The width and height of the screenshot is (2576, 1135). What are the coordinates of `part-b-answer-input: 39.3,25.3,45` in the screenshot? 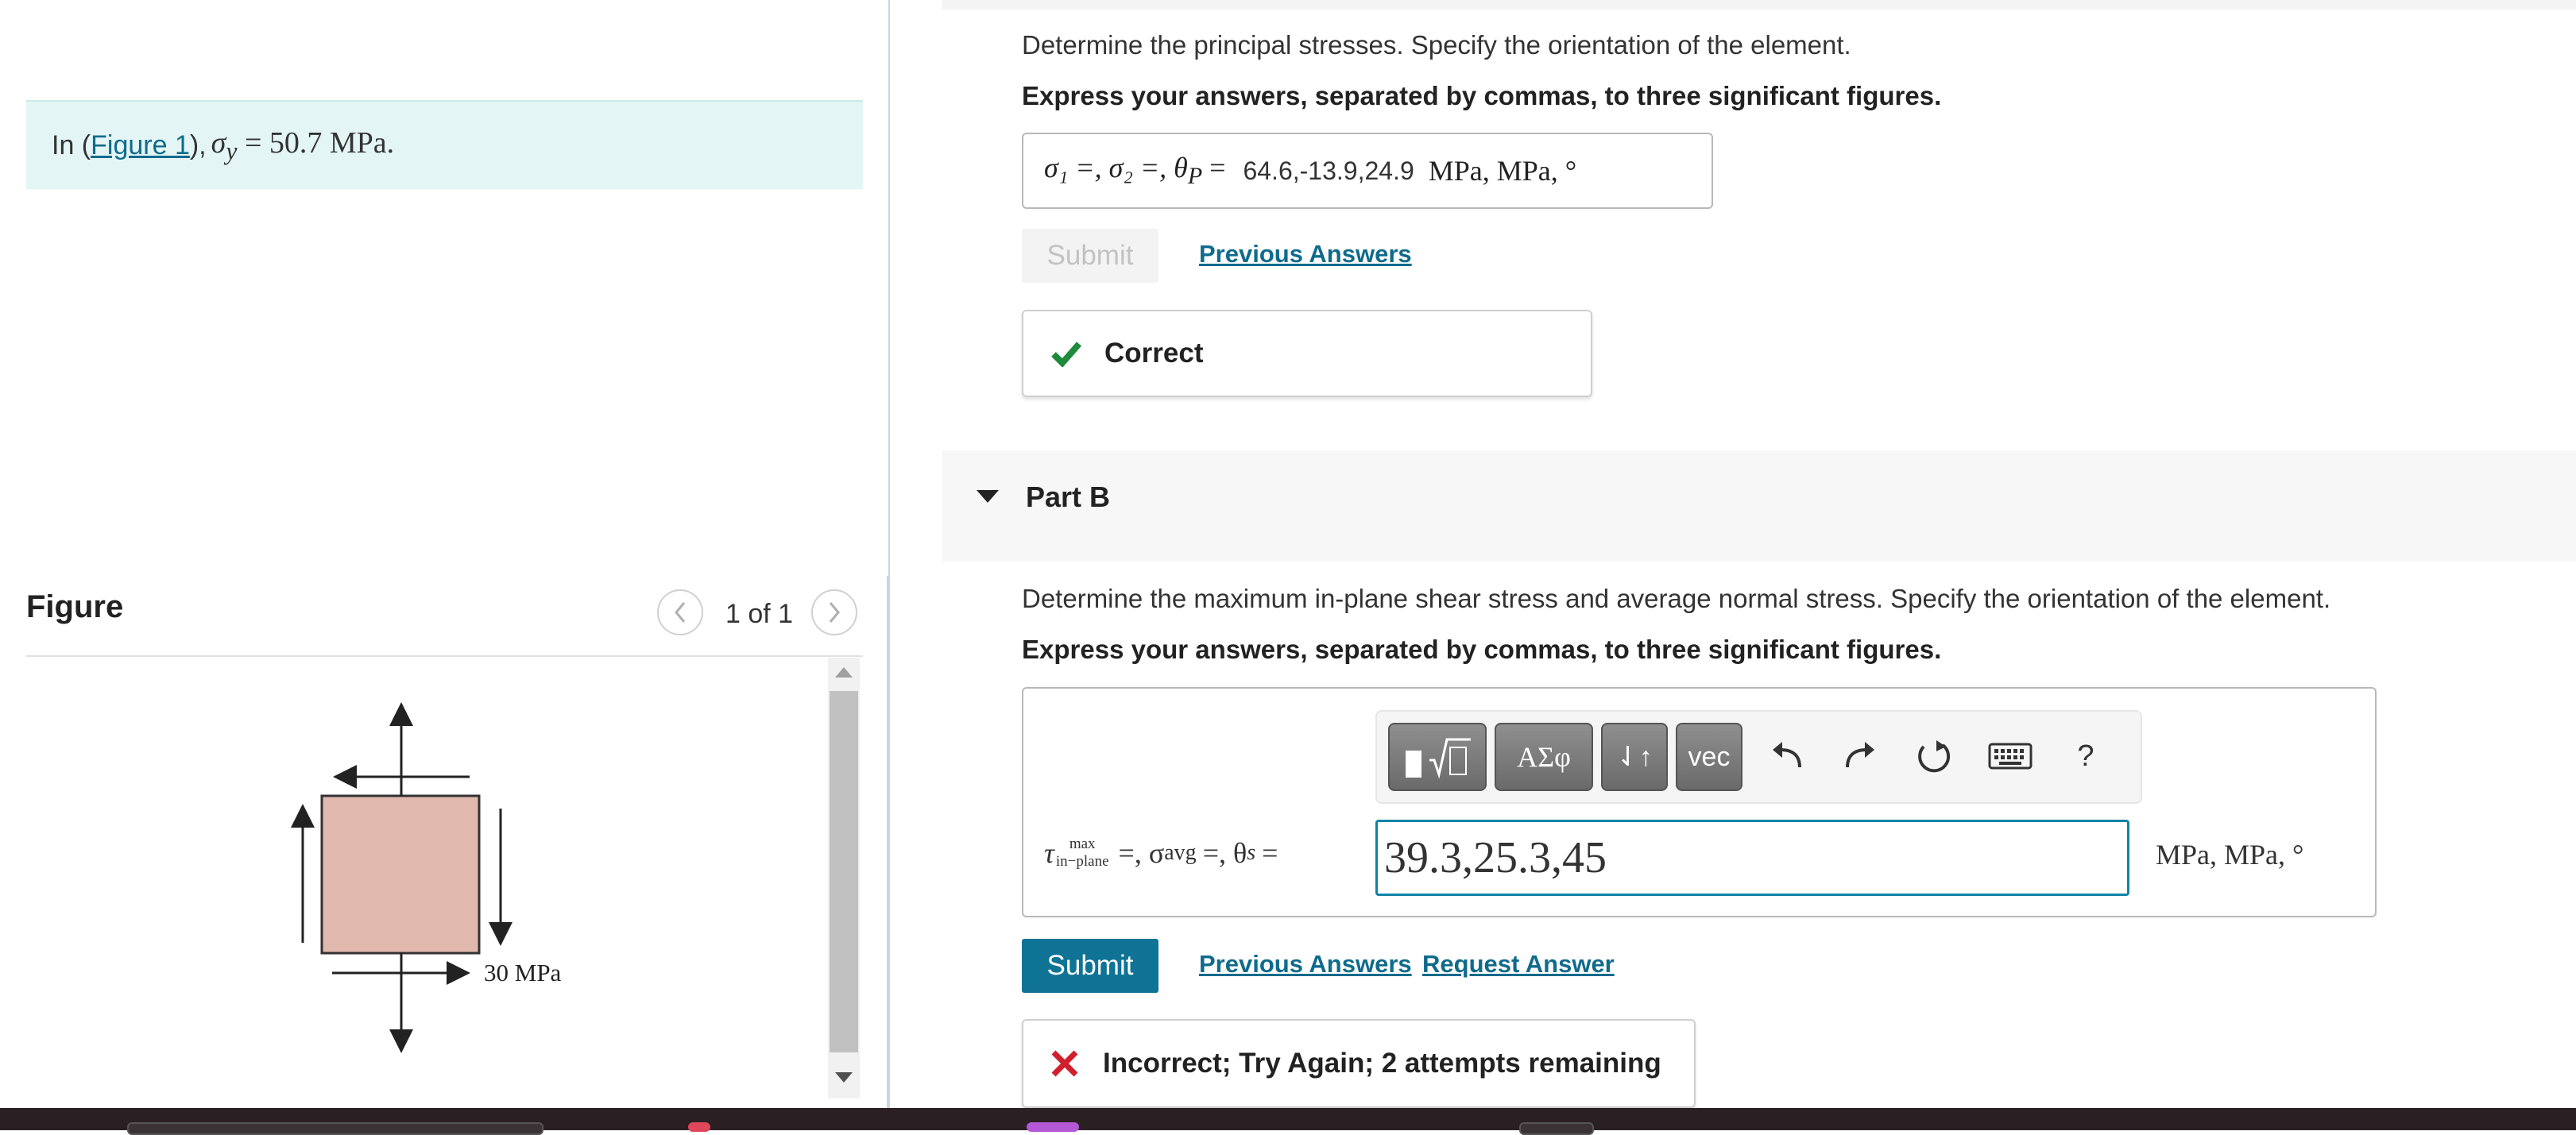 It's located at (1752, 858).